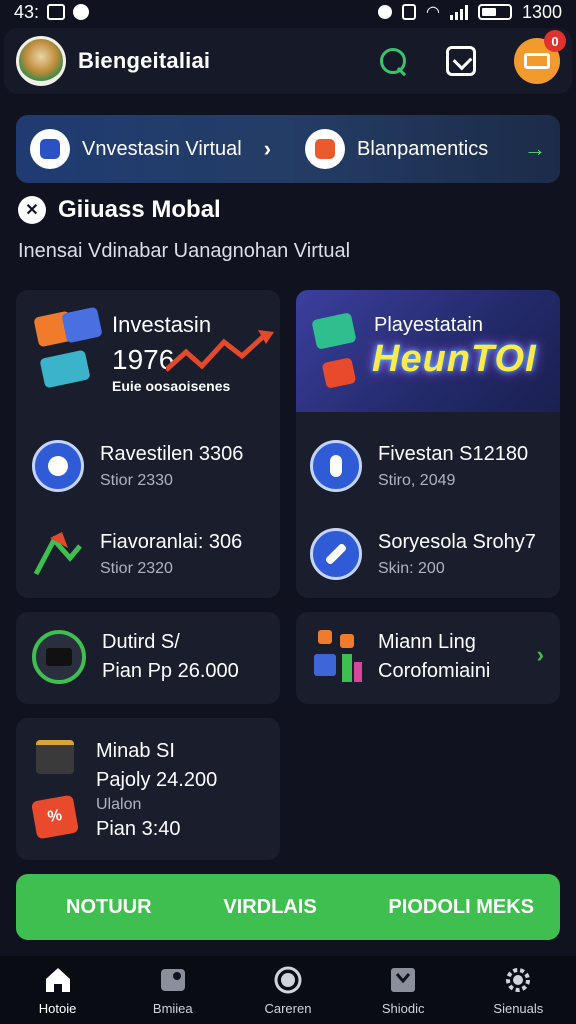 The height and width of the screenshot is (1024, 576). What do you see at coordinates (427, 642) in the screenshot?
I see `card-title: Miann Ling` at bounding box center [427, 642].